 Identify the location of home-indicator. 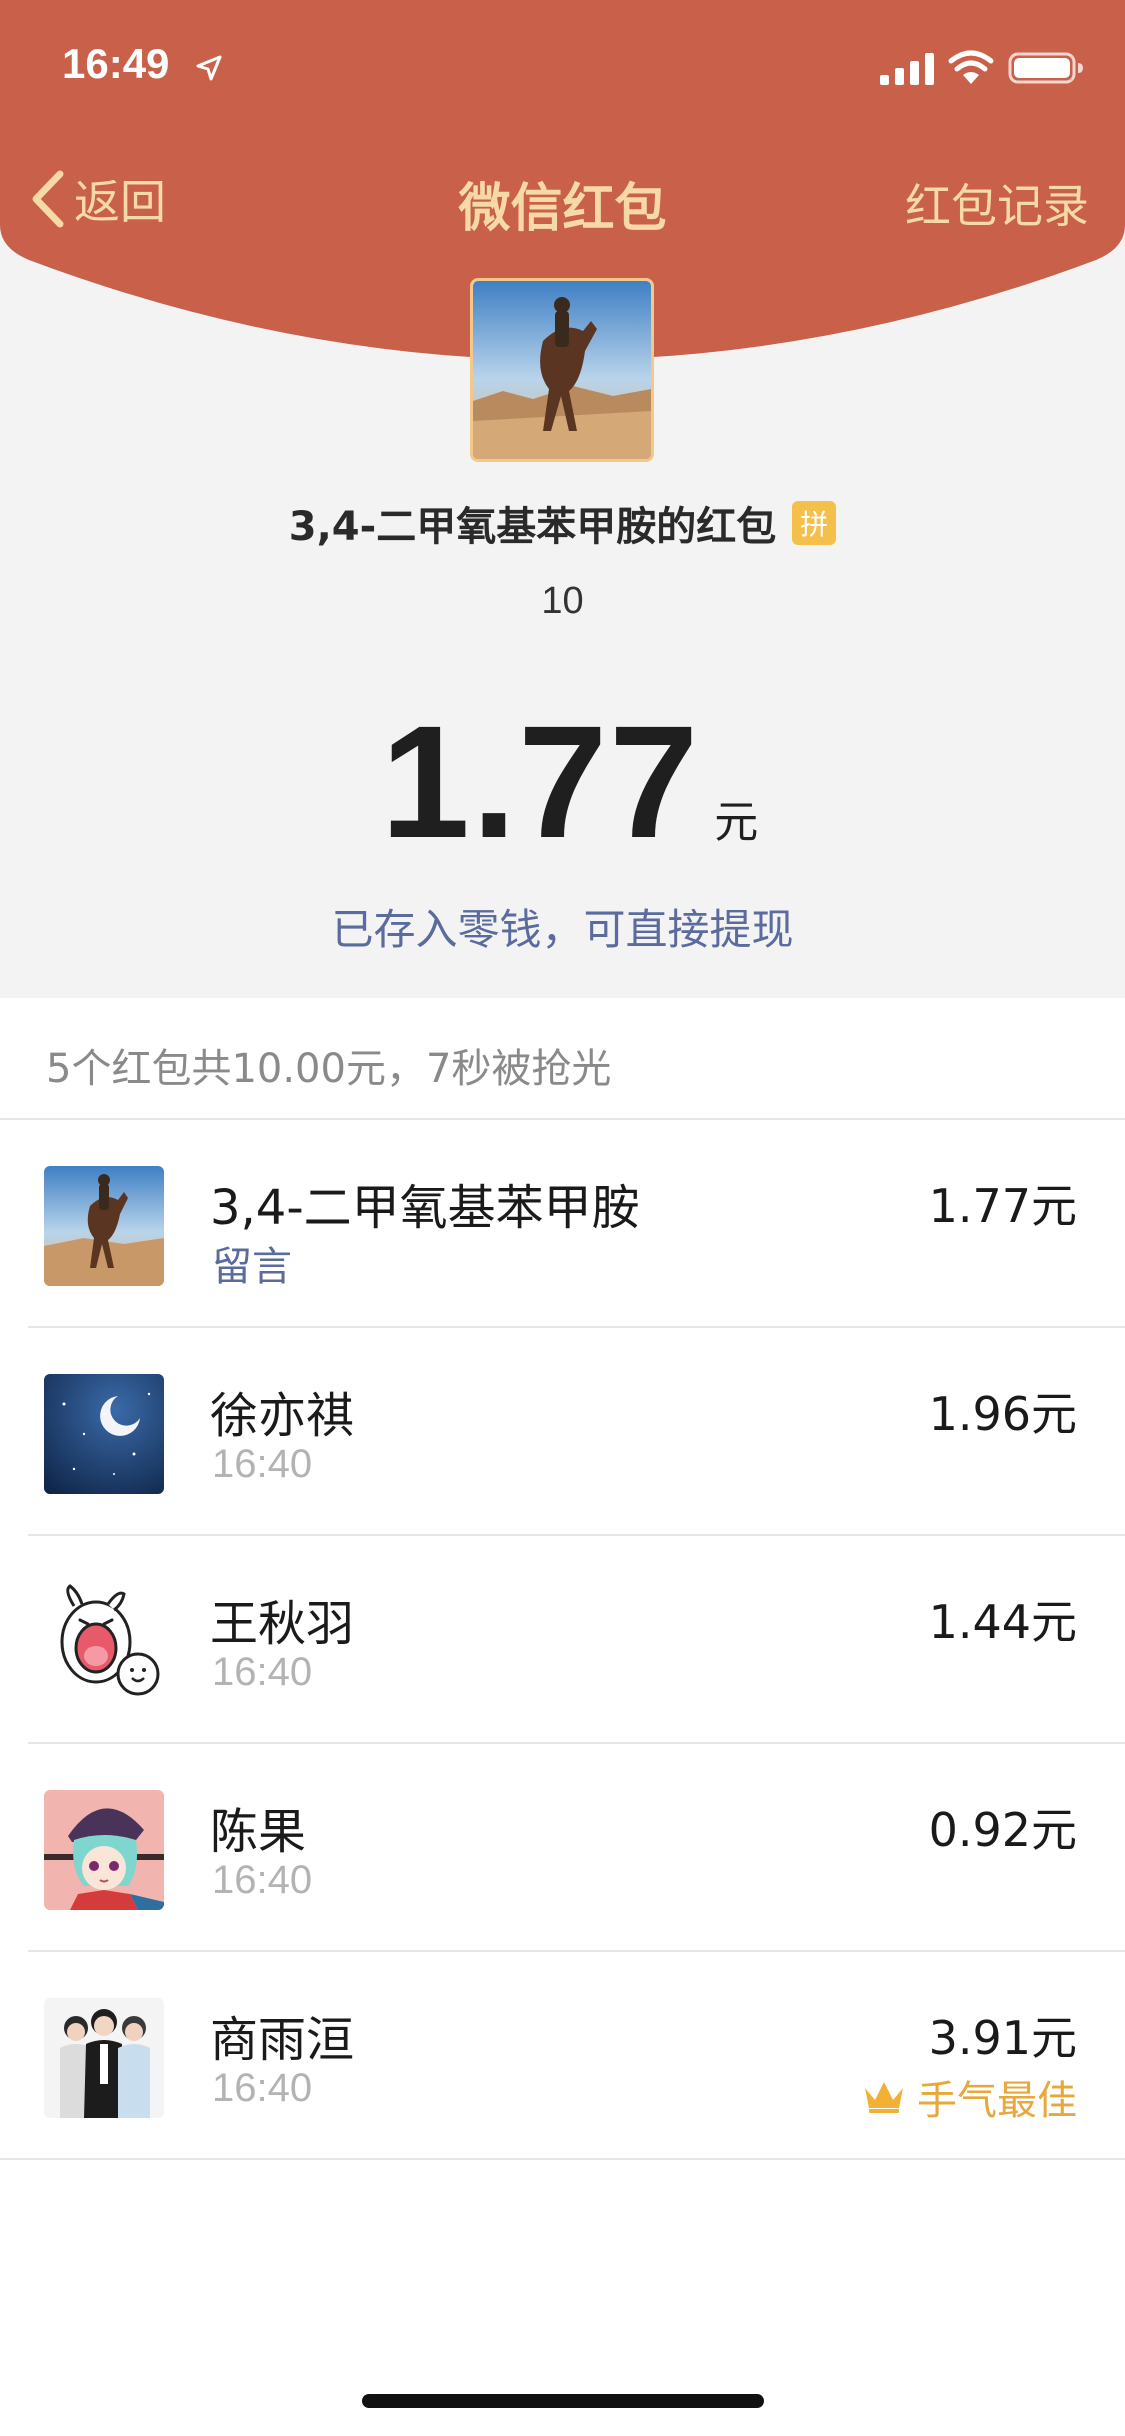
(563, 2401).